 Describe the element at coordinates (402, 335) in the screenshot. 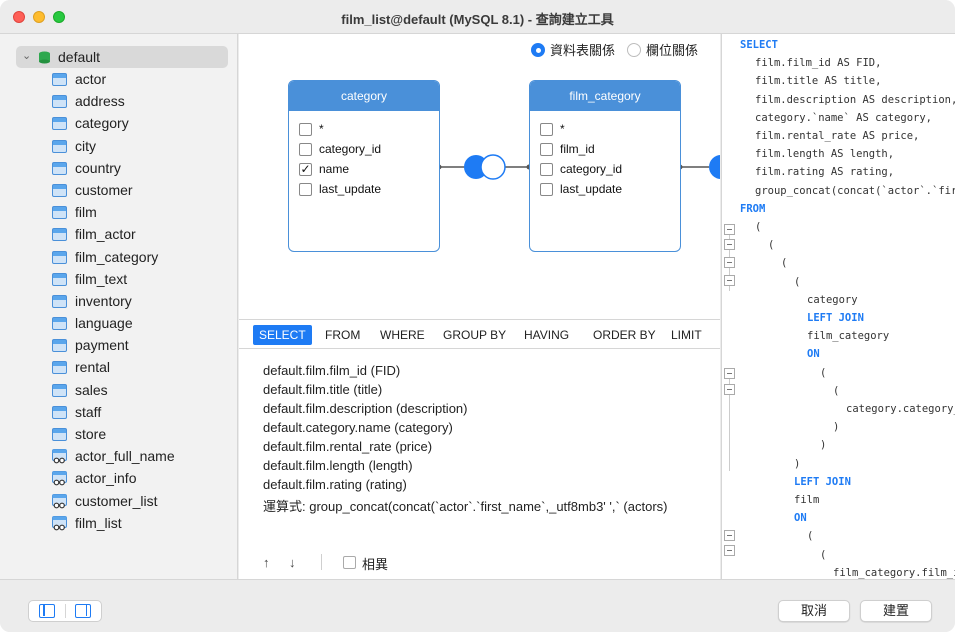

I see `tab-where: WHERE` at that location.